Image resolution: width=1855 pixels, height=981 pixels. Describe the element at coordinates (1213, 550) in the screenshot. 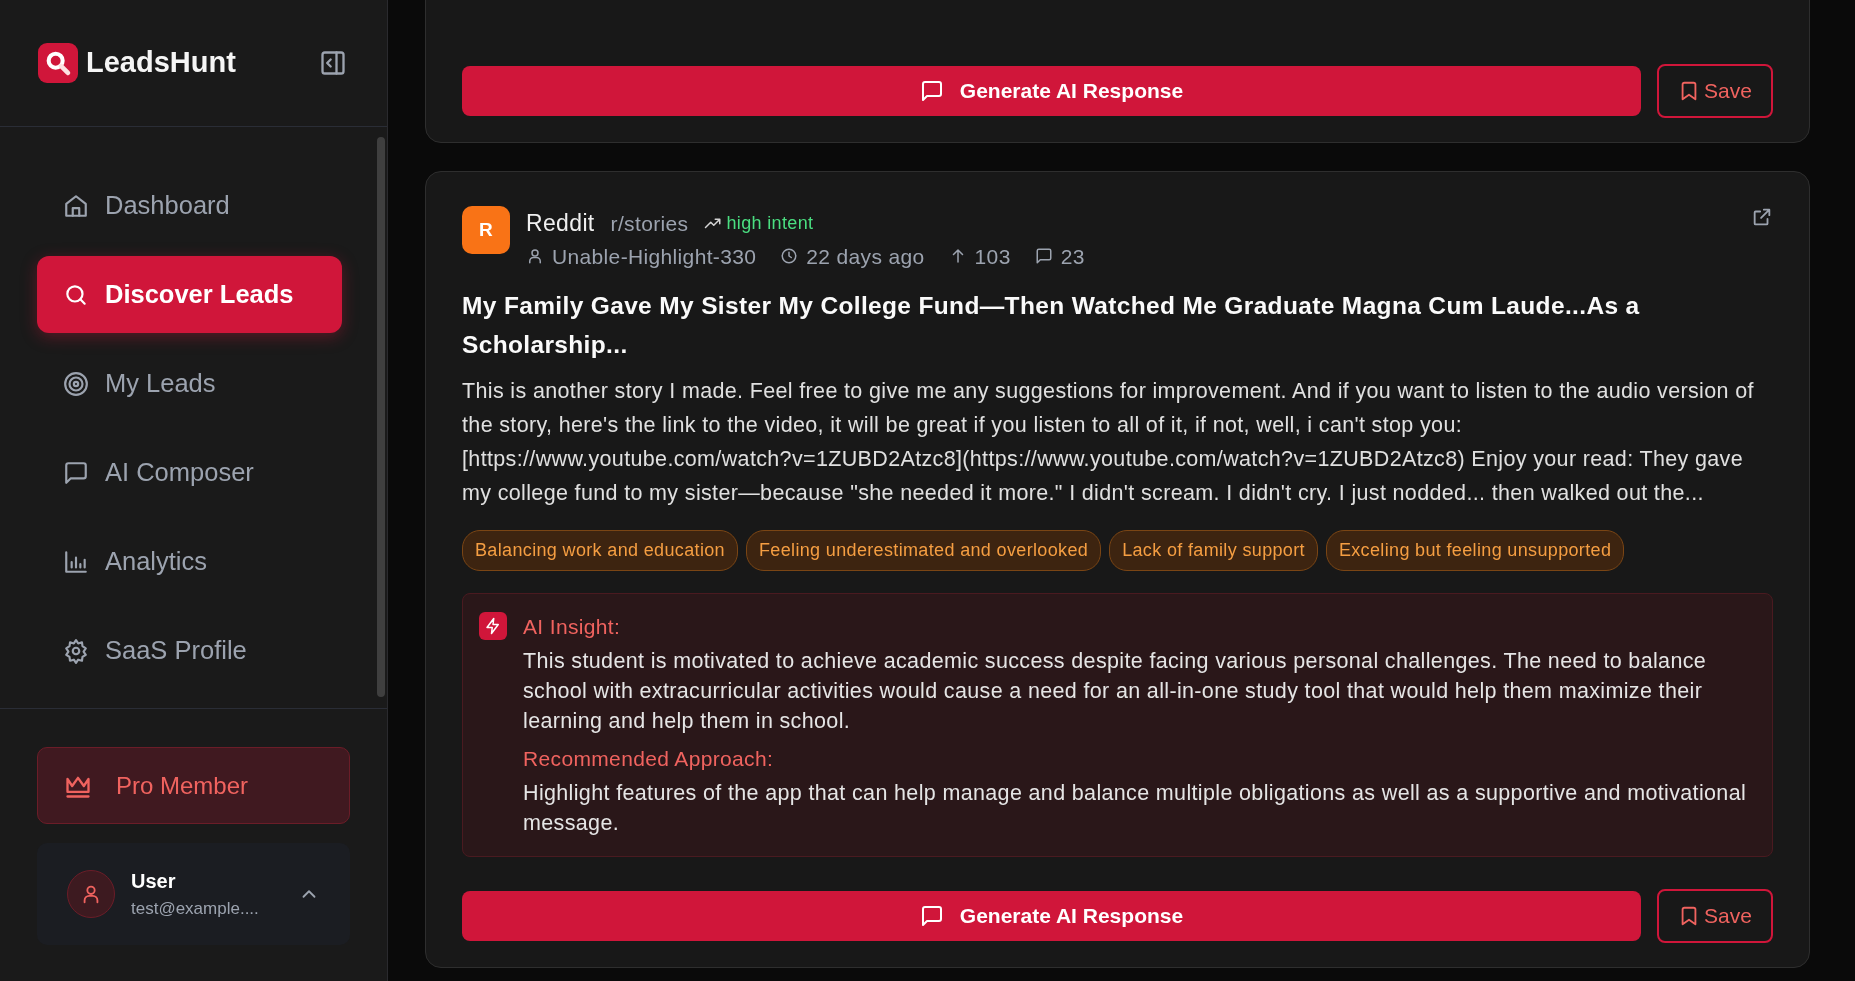

I see `tag: Lack of family support` at that location.